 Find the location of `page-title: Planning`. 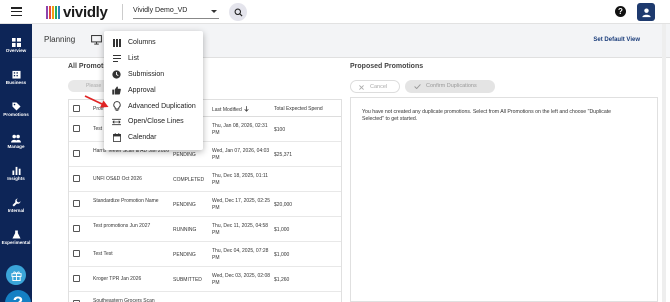

page-title: Planning is located at coordinates (60, 39).